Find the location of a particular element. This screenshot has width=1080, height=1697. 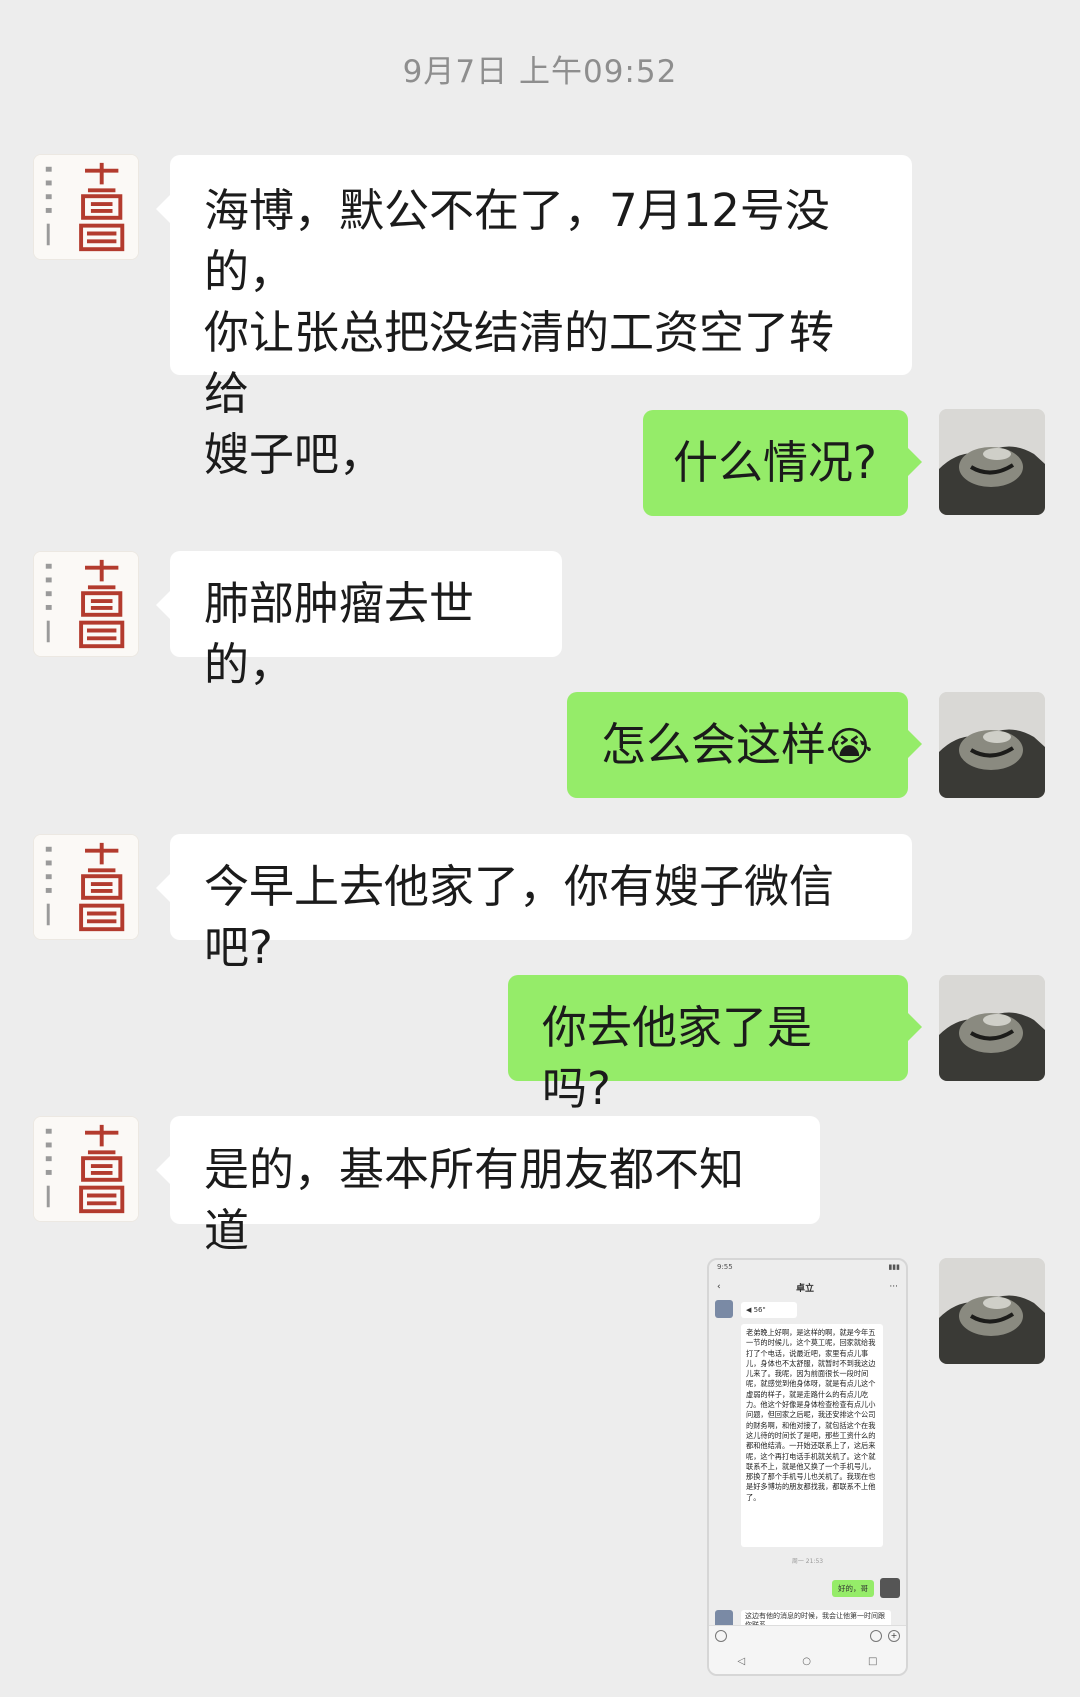

message-bubble-incoming: 是的，基本所有朋友都不知道 is located at coordinates (488, 1186).